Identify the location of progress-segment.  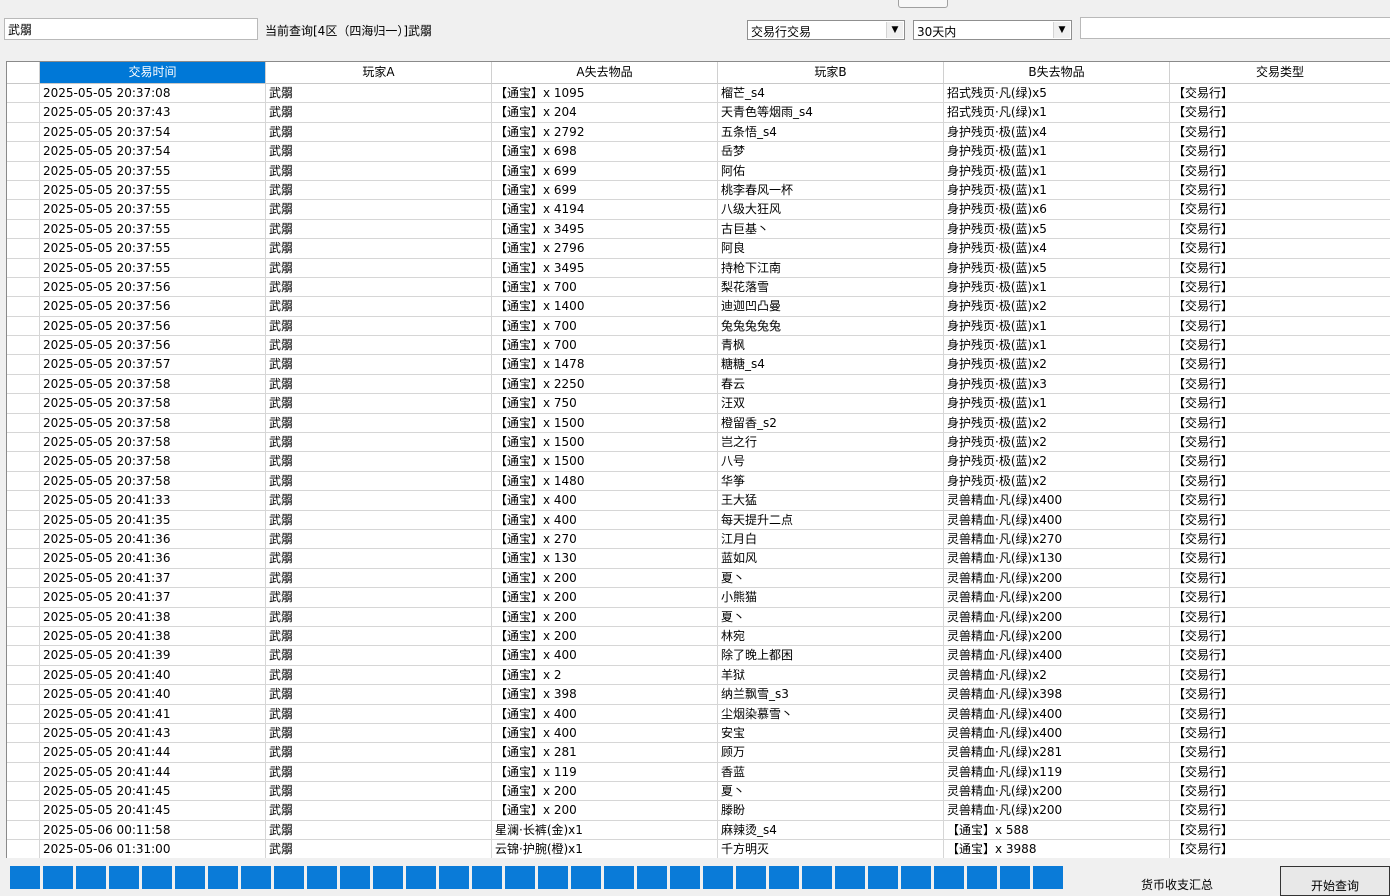
(916, 877).